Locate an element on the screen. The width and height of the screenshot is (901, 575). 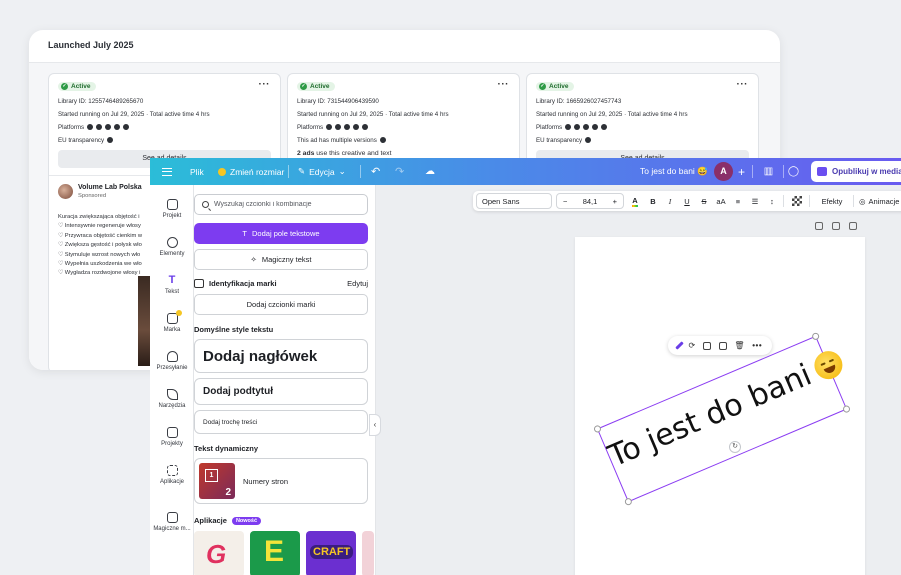
divider is located at coordinates (853, 201).